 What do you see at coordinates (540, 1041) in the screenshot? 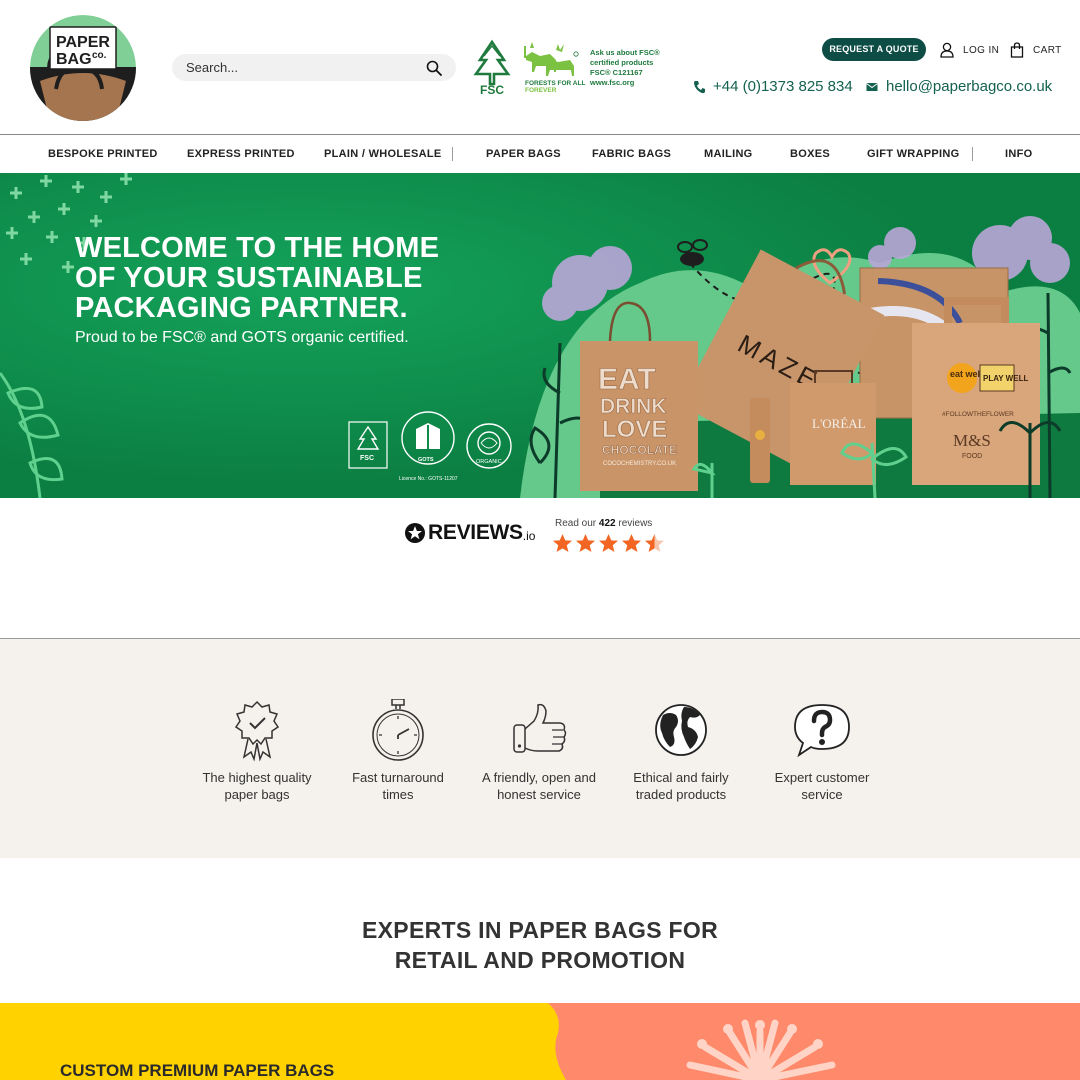
I see `custom-premium-bags-banner: CUSTOM PREMIUM PAPER BAGS` at bounding box center [540, 1041].